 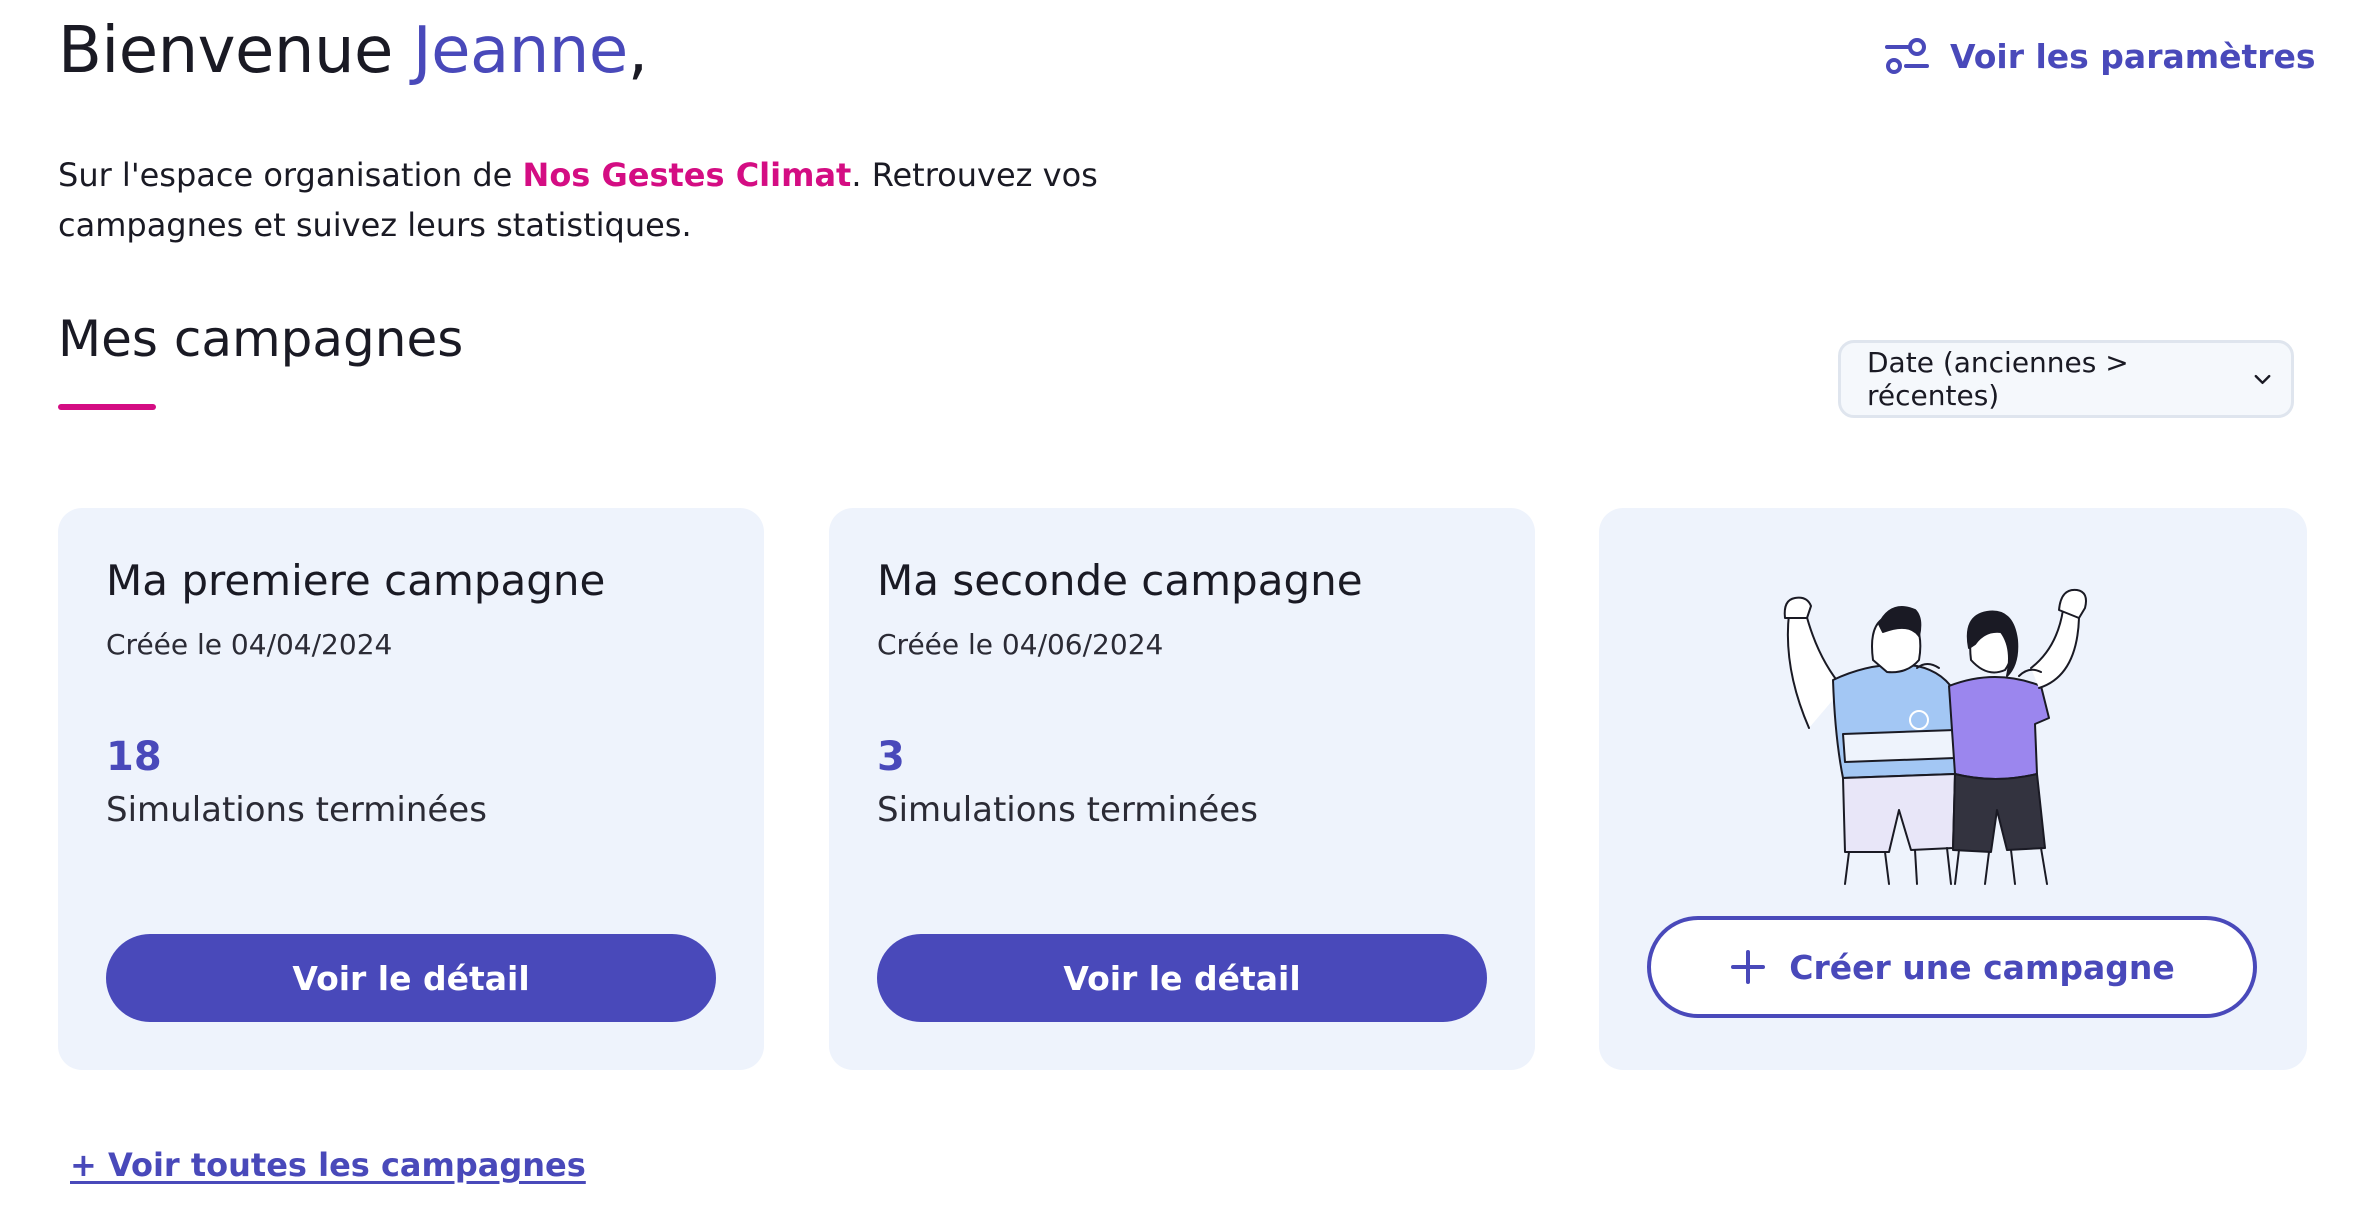 What do you see at coordinates (107, 407) in the screenshot?
I see `section-underline` at bounding box center [107, 407].